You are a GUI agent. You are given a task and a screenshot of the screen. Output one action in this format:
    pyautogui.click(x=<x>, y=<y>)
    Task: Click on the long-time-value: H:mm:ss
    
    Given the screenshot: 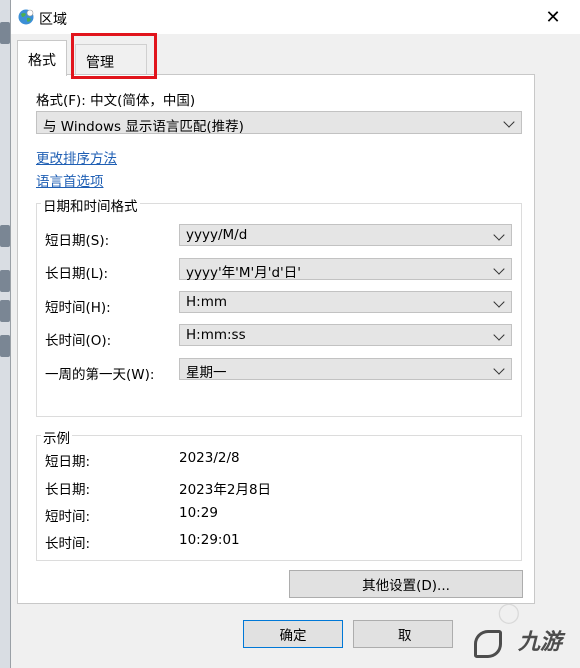 What is the action you would take?
    pyautogui.click(x=216, y=335)
    